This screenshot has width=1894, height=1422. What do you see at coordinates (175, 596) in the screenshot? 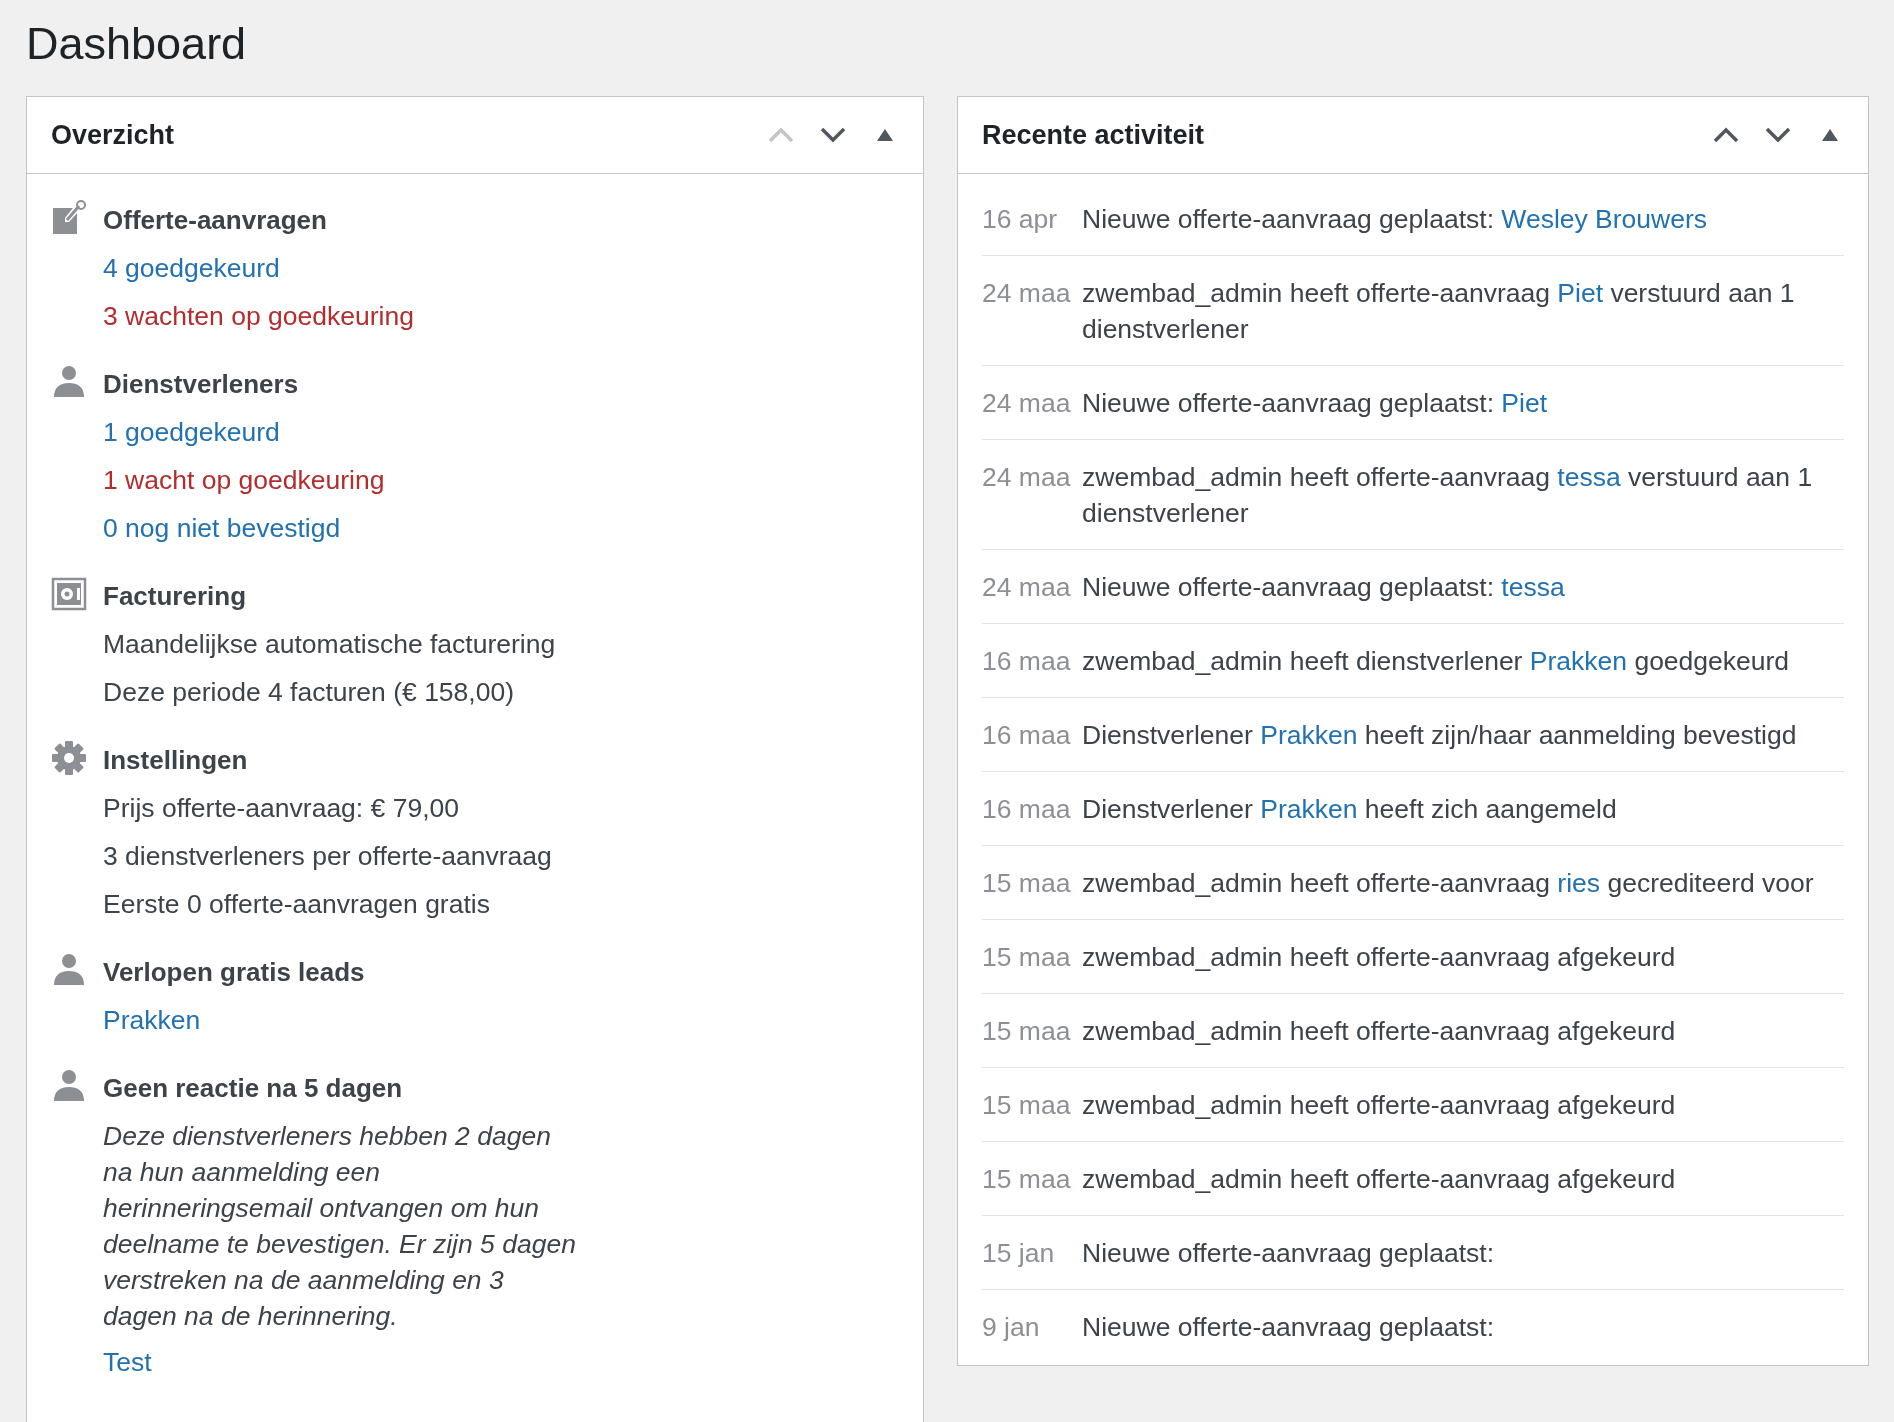
I see `section-title: Facturering` at bounding box center [175, 596].